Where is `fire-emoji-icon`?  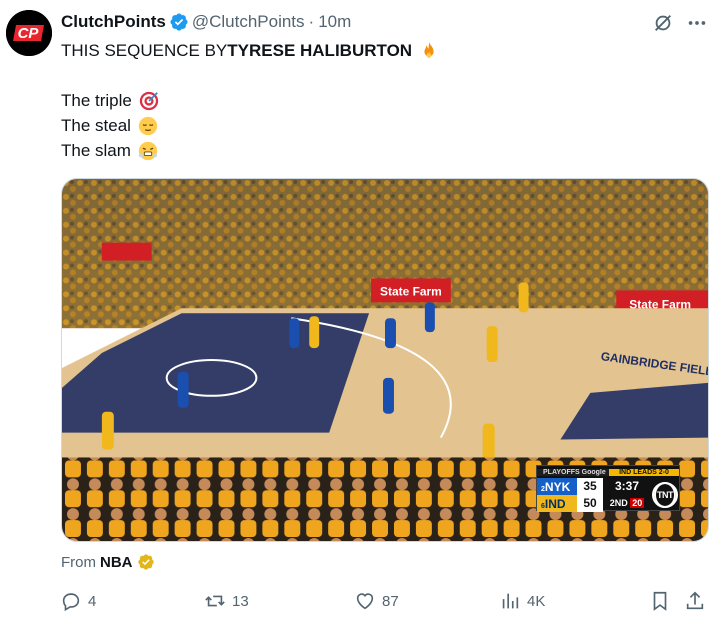 fire-emoji-icon is located at coordinates (429, 49).